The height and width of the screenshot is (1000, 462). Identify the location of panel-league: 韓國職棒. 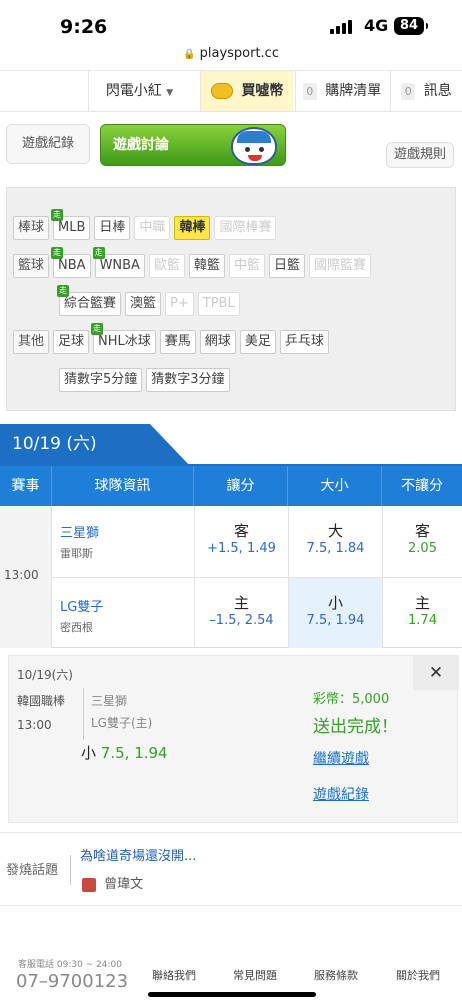
(41, 701).